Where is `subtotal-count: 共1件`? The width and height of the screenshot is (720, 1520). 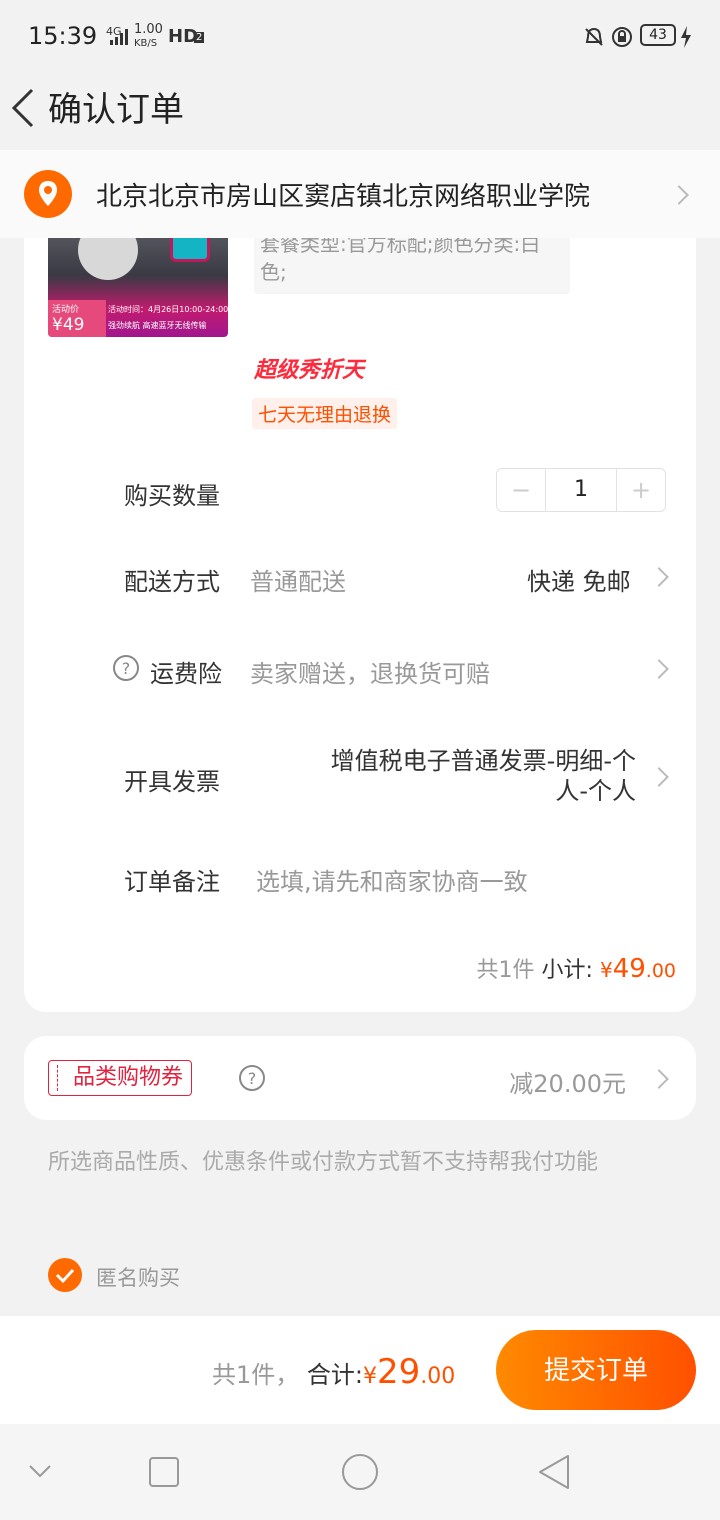 subtotal-count: 共1件 is located at coordinates (505, 970).